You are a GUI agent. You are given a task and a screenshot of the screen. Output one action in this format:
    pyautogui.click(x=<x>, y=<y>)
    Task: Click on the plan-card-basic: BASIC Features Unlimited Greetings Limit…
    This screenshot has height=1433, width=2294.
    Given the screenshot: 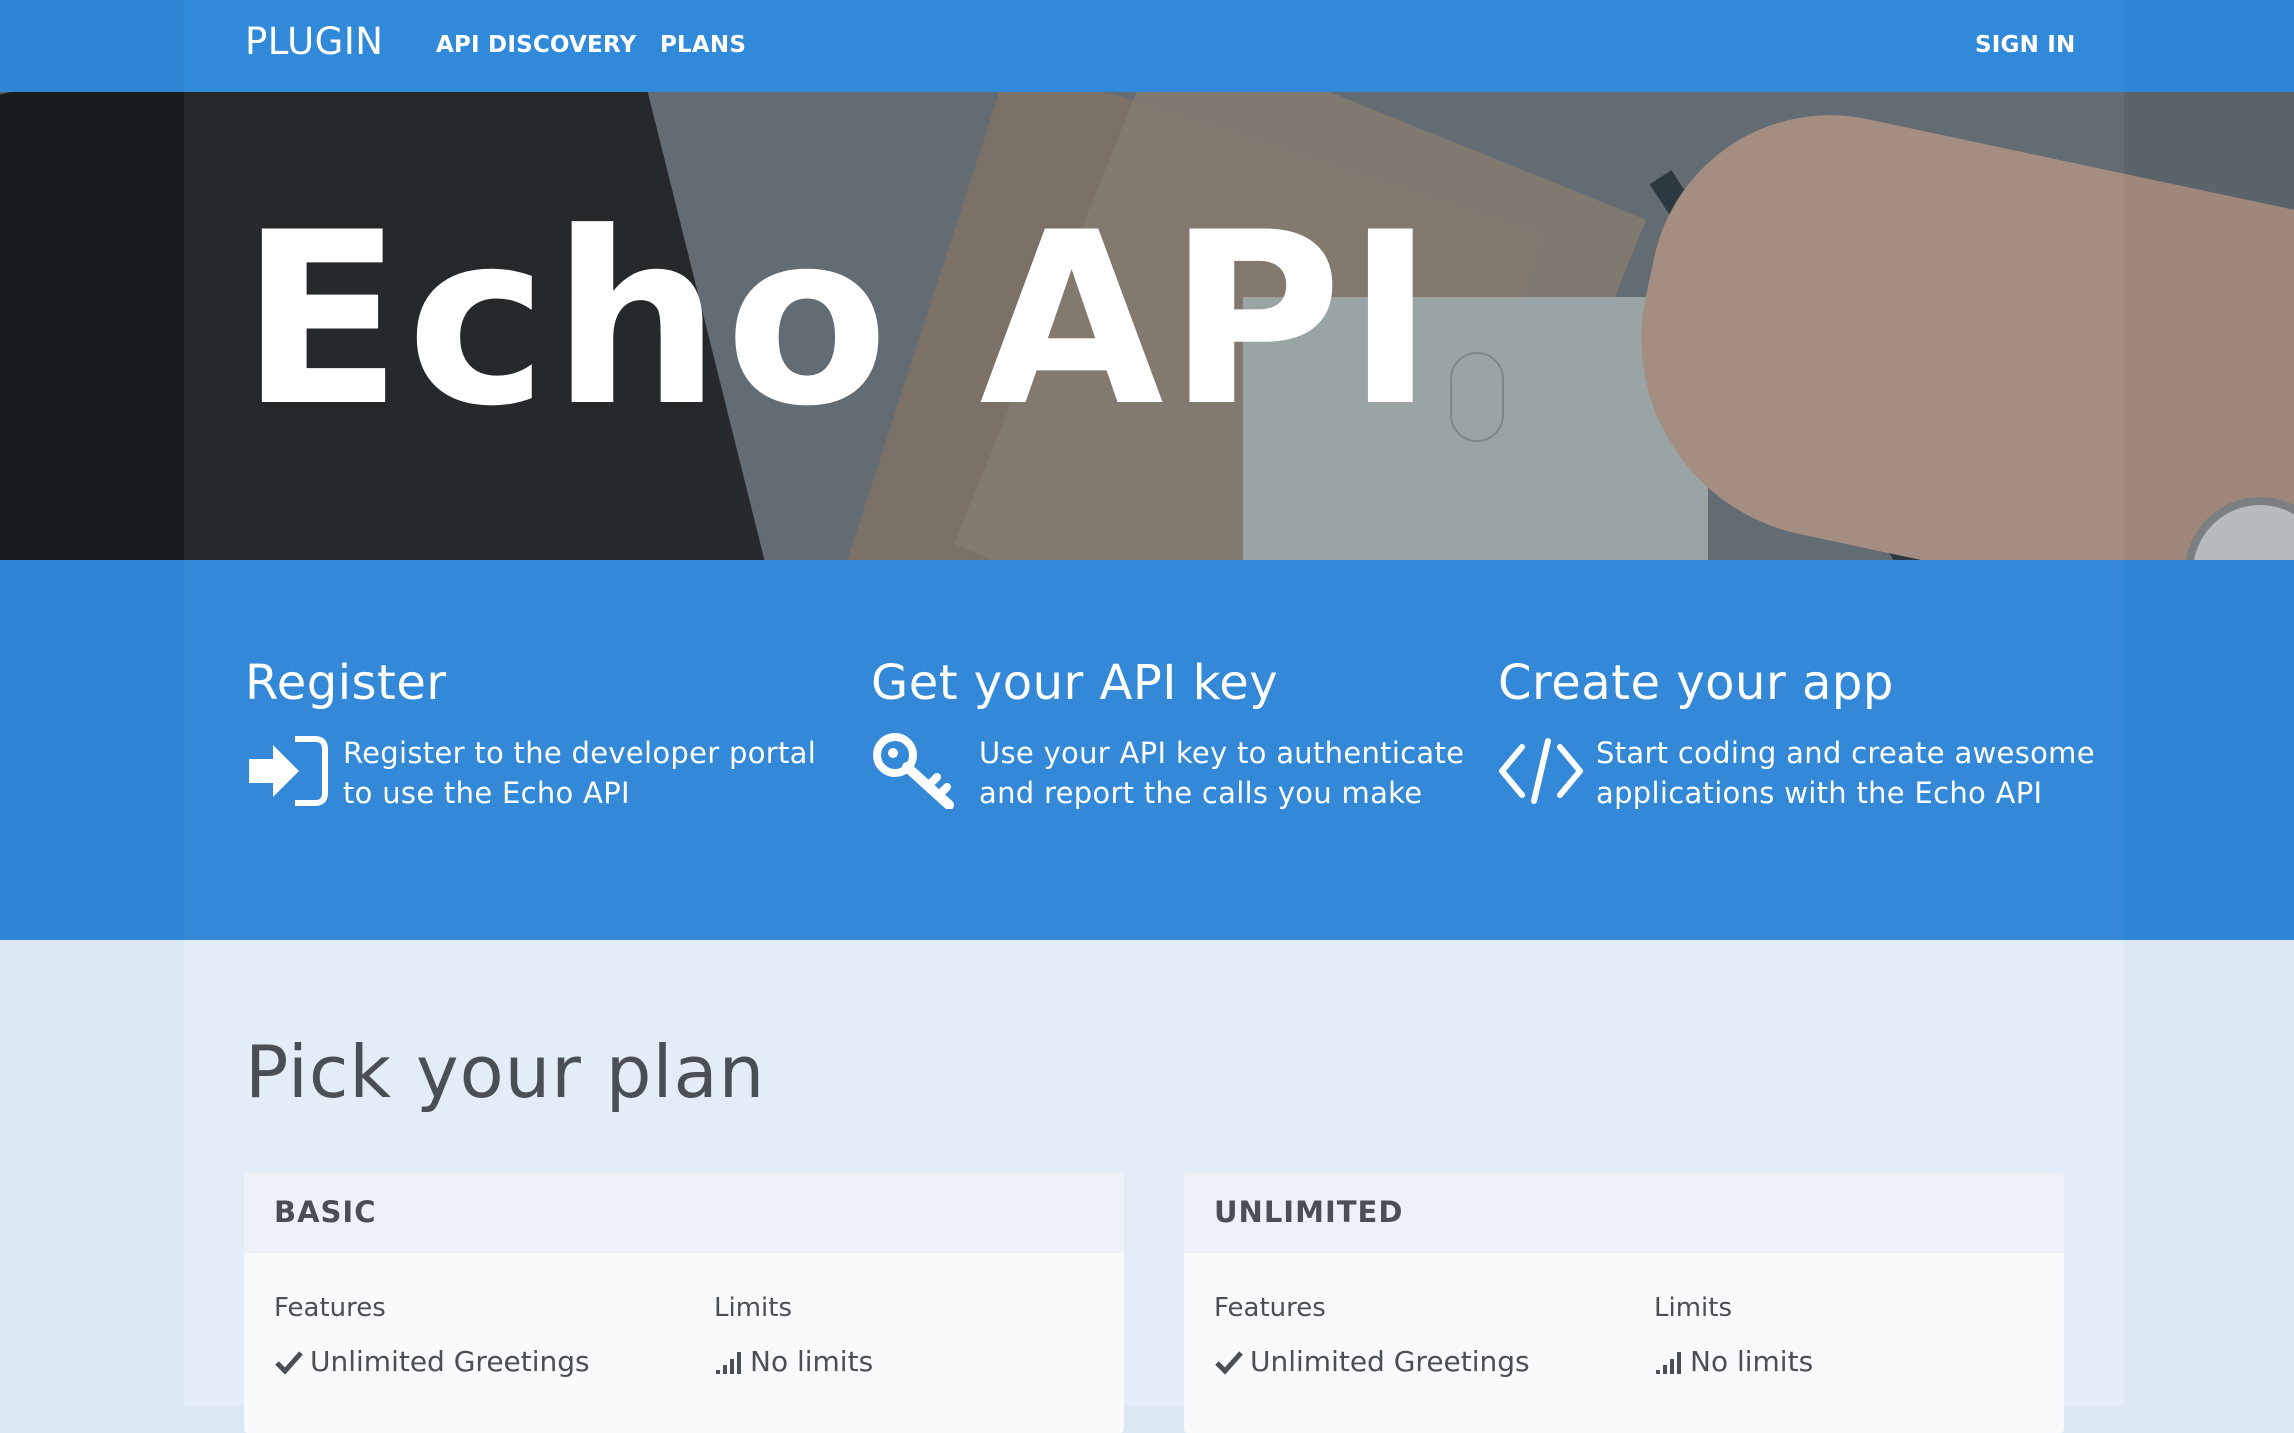 What is the action you would take?
    pyautogui.click(x=684, y=1303)
    